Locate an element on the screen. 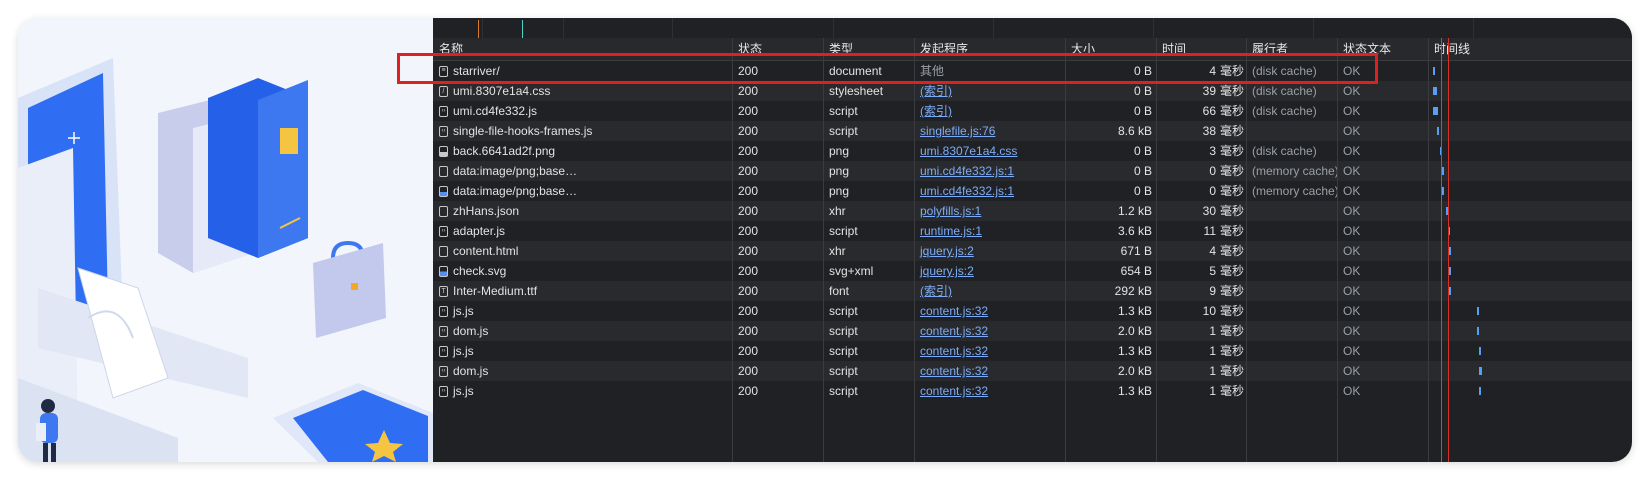 This screenshot has height=480, width=1651. request-size: 8.6 kB is located at coordinates (1134, 131).